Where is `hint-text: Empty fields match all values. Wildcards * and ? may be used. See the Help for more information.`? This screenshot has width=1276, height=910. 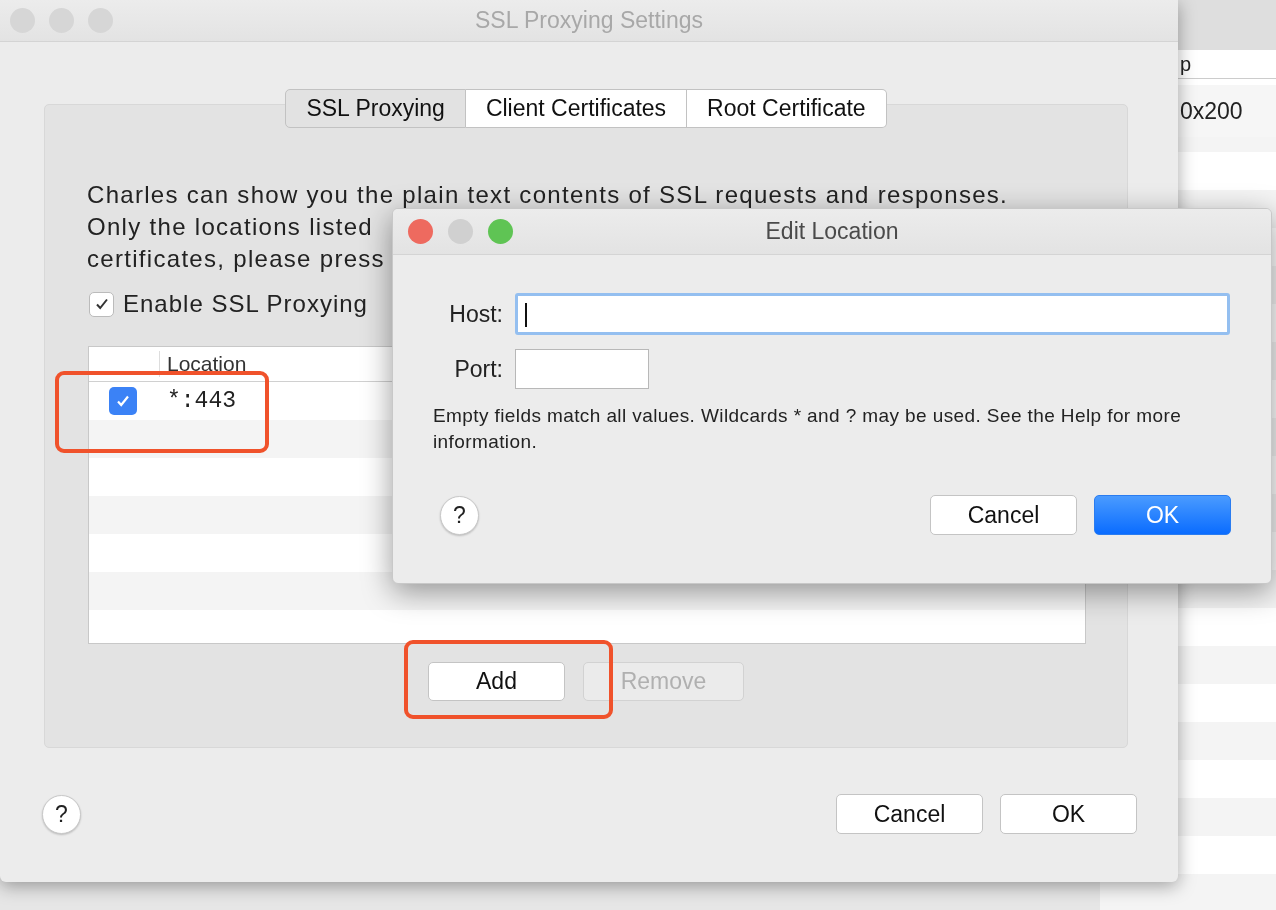 hint-text: Empty fields match all values. Wildcards * and ? may be used. See the Help for more information. is located at coordinates (808, 429).